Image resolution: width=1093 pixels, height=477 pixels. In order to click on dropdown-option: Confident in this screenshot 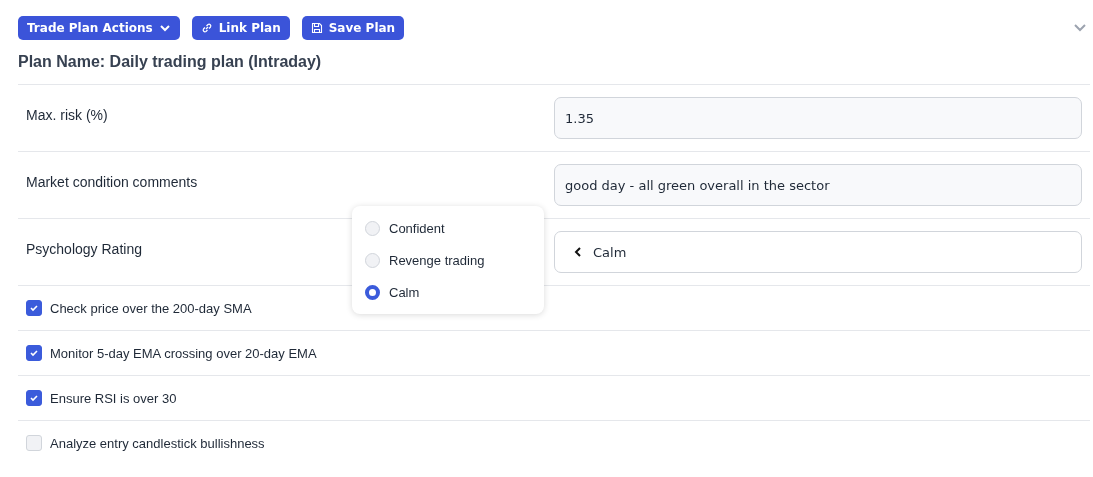, I will do `click(448, 228)`.